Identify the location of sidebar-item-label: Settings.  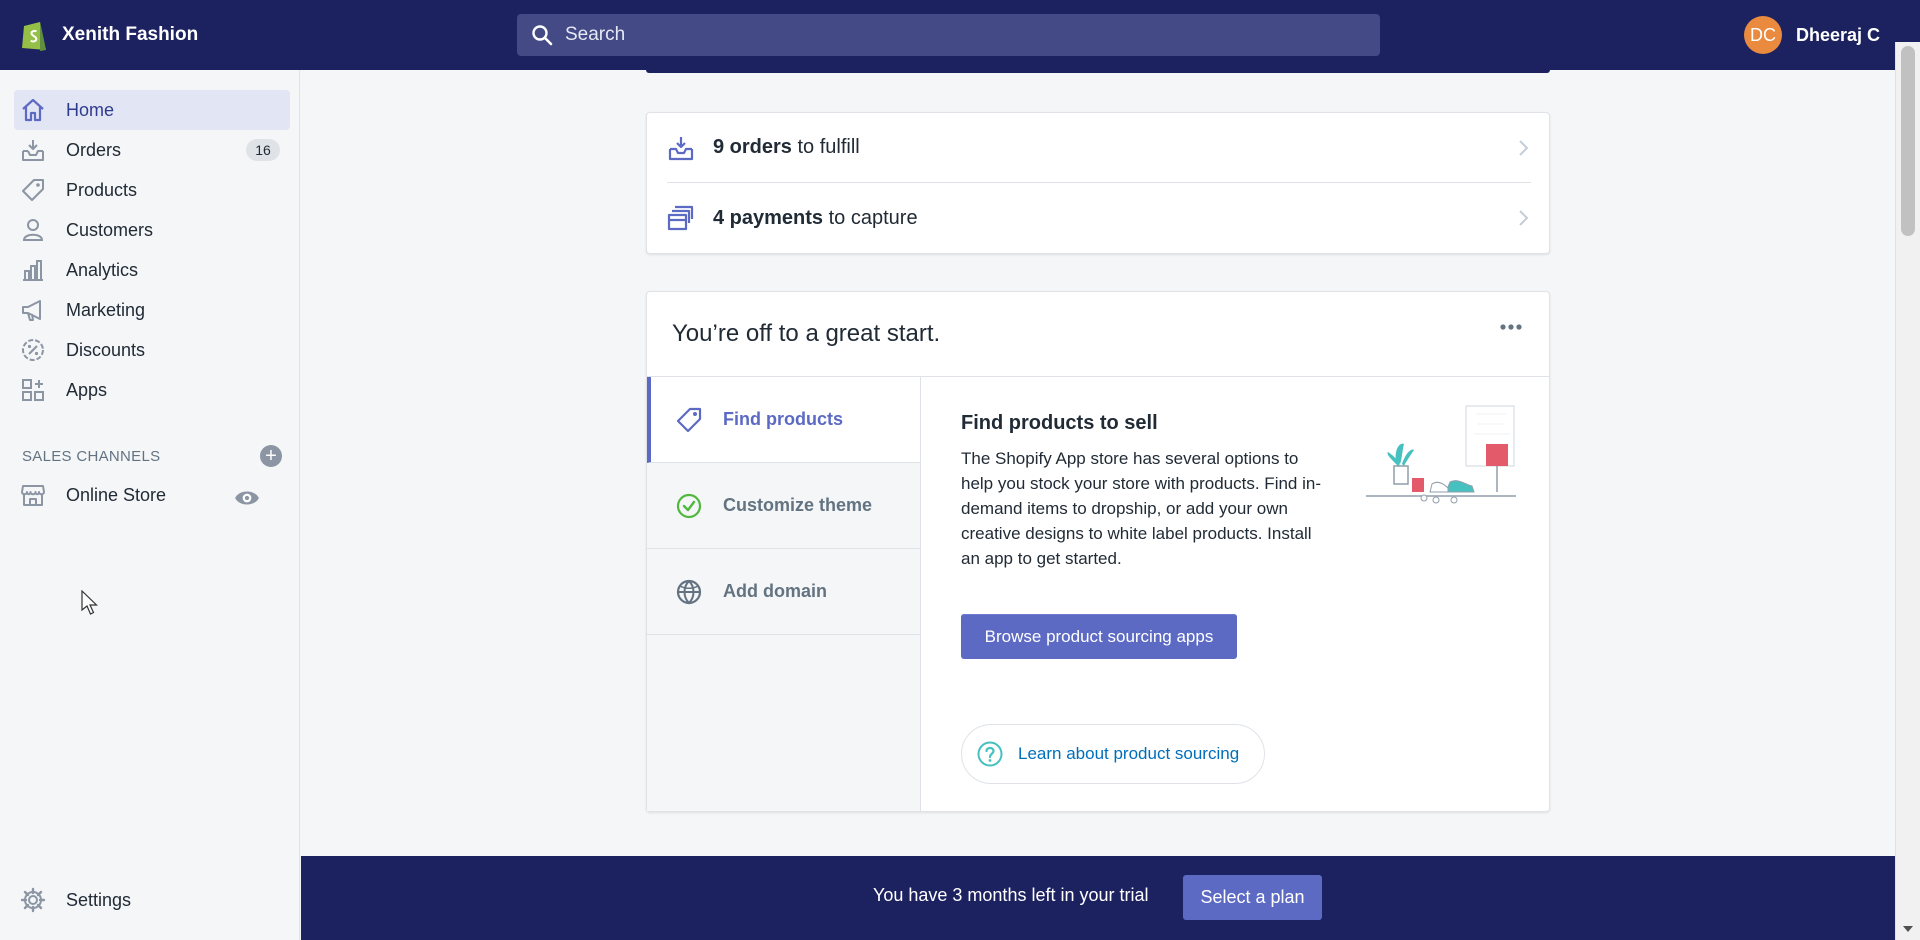
(99, 899).